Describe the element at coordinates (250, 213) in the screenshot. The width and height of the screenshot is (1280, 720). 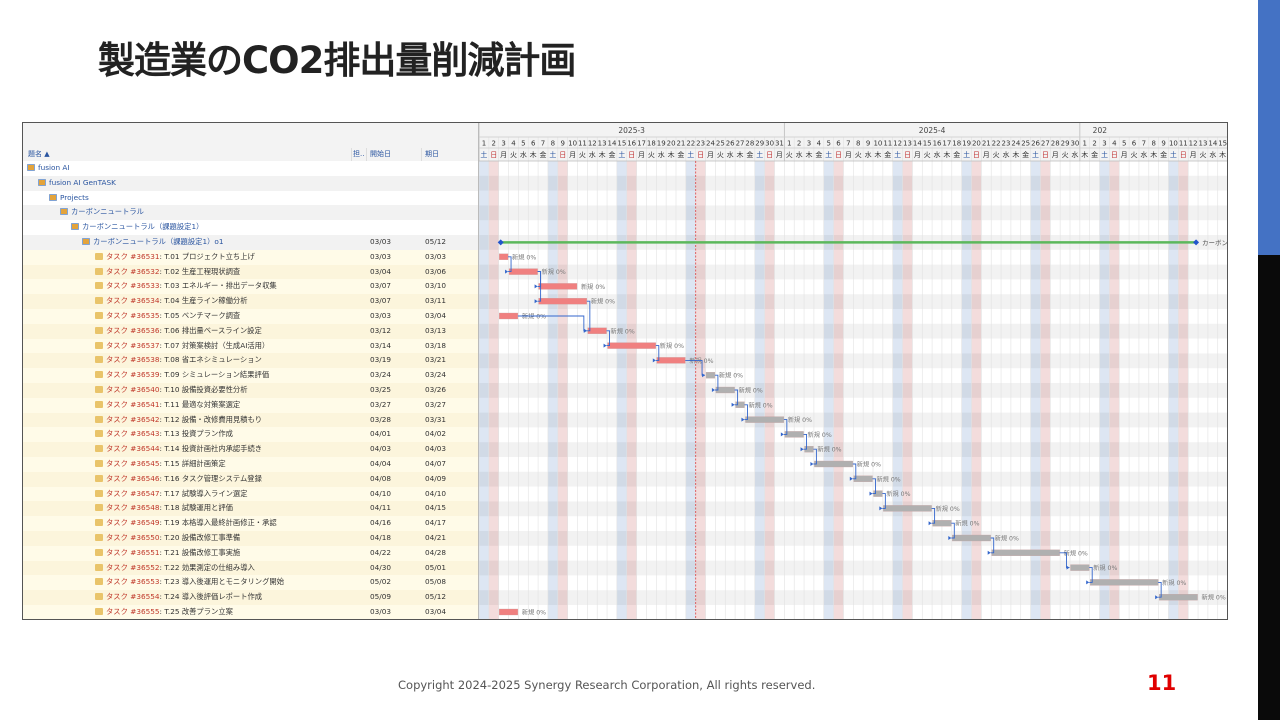
I see `tree-row: カーボンニュートラル` at that location.